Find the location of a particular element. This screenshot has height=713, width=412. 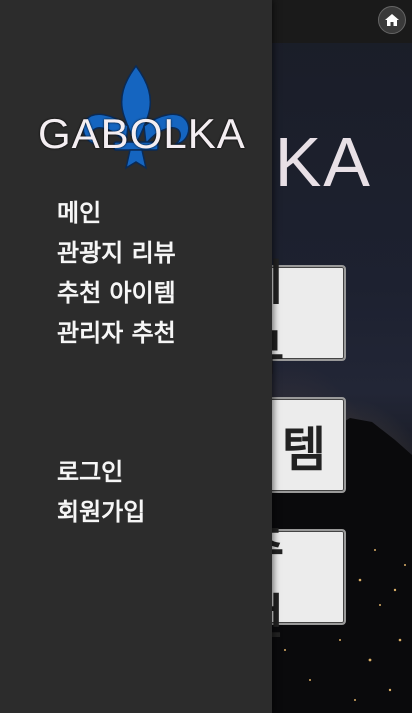

account-menu: 로그인 회원가입 is located at coordinates (101, 492).